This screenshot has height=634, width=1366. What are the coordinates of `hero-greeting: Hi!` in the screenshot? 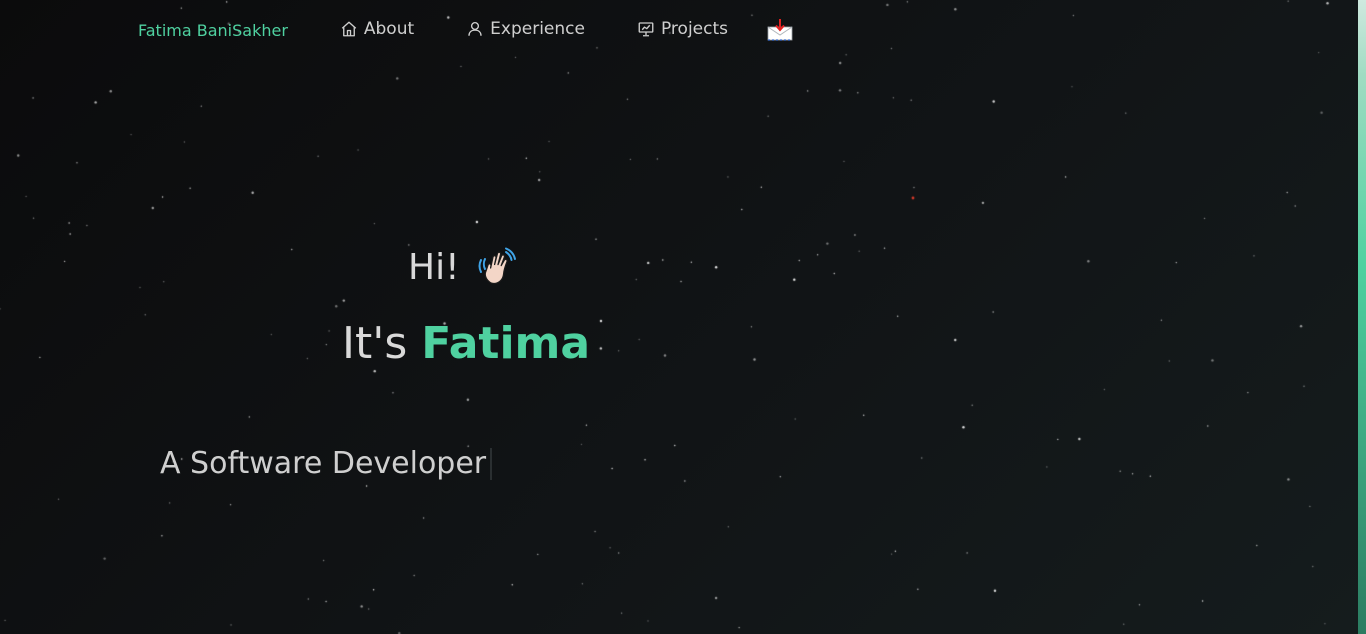 It's located at (463, 267).